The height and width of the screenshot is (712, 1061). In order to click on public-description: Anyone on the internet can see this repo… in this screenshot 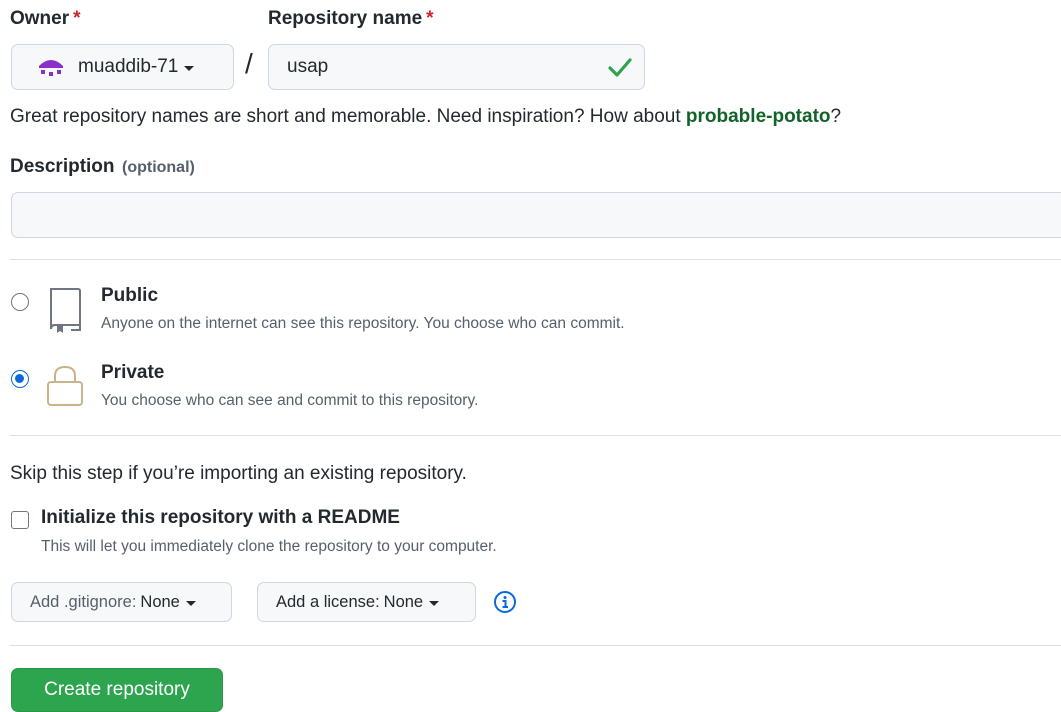, I will do `click(363, 323)`.